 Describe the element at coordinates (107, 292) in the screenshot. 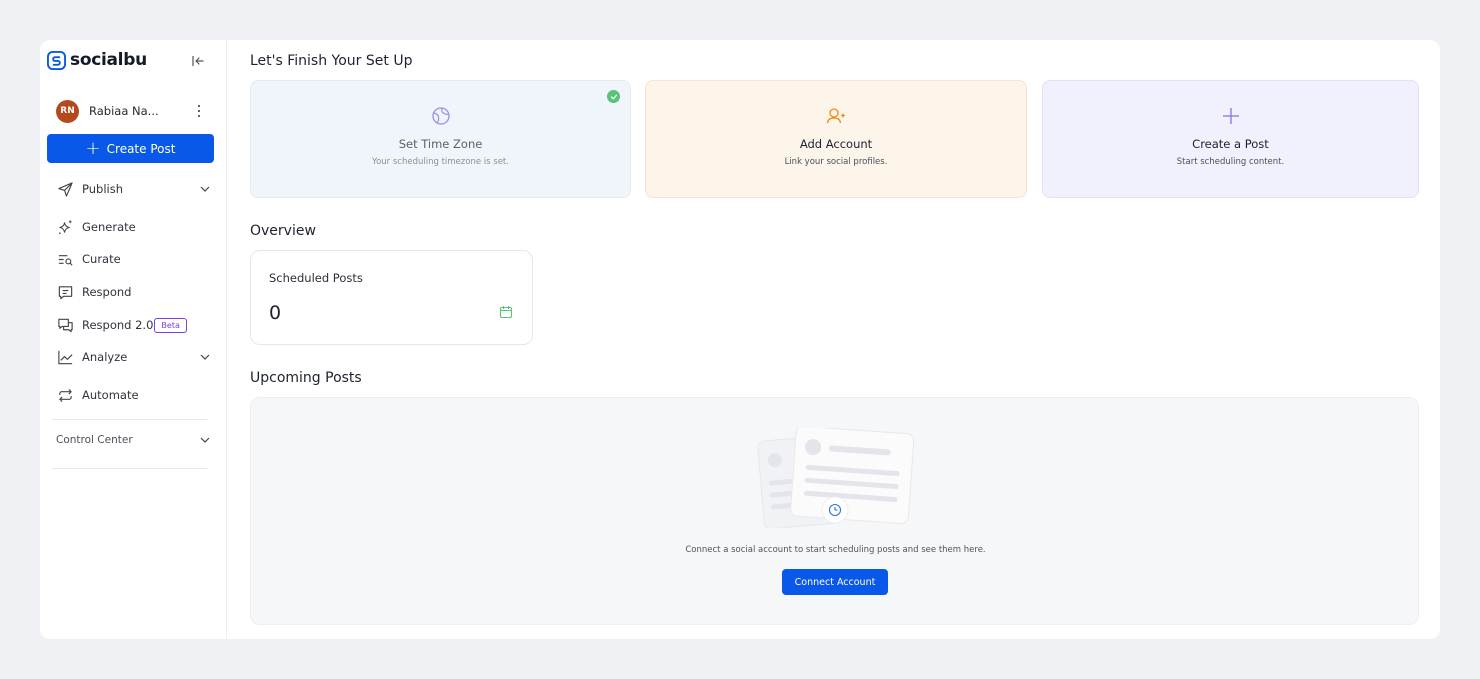

I see `sidebar-item-label: Respond` at that location.